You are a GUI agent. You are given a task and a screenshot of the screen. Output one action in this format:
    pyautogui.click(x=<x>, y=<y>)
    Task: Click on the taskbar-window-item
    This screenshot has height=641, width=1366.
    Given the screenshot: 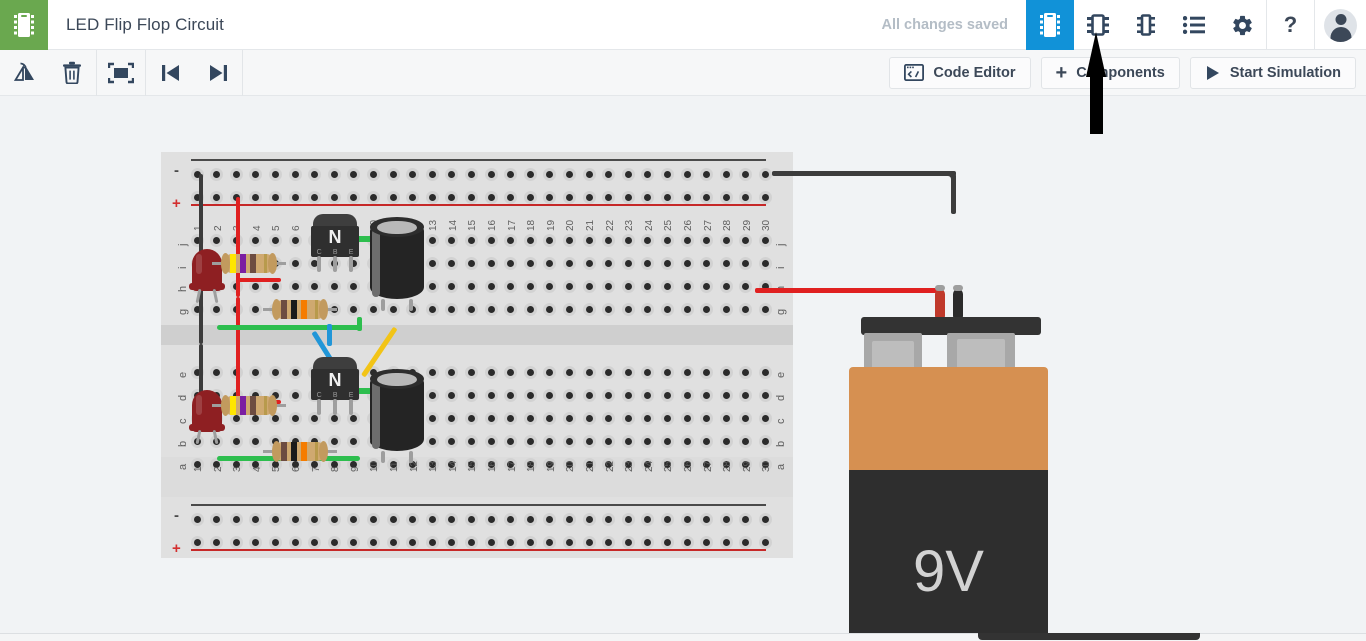 What is the action you would take?
    pyautogui.click(x=1089, y=636)
    